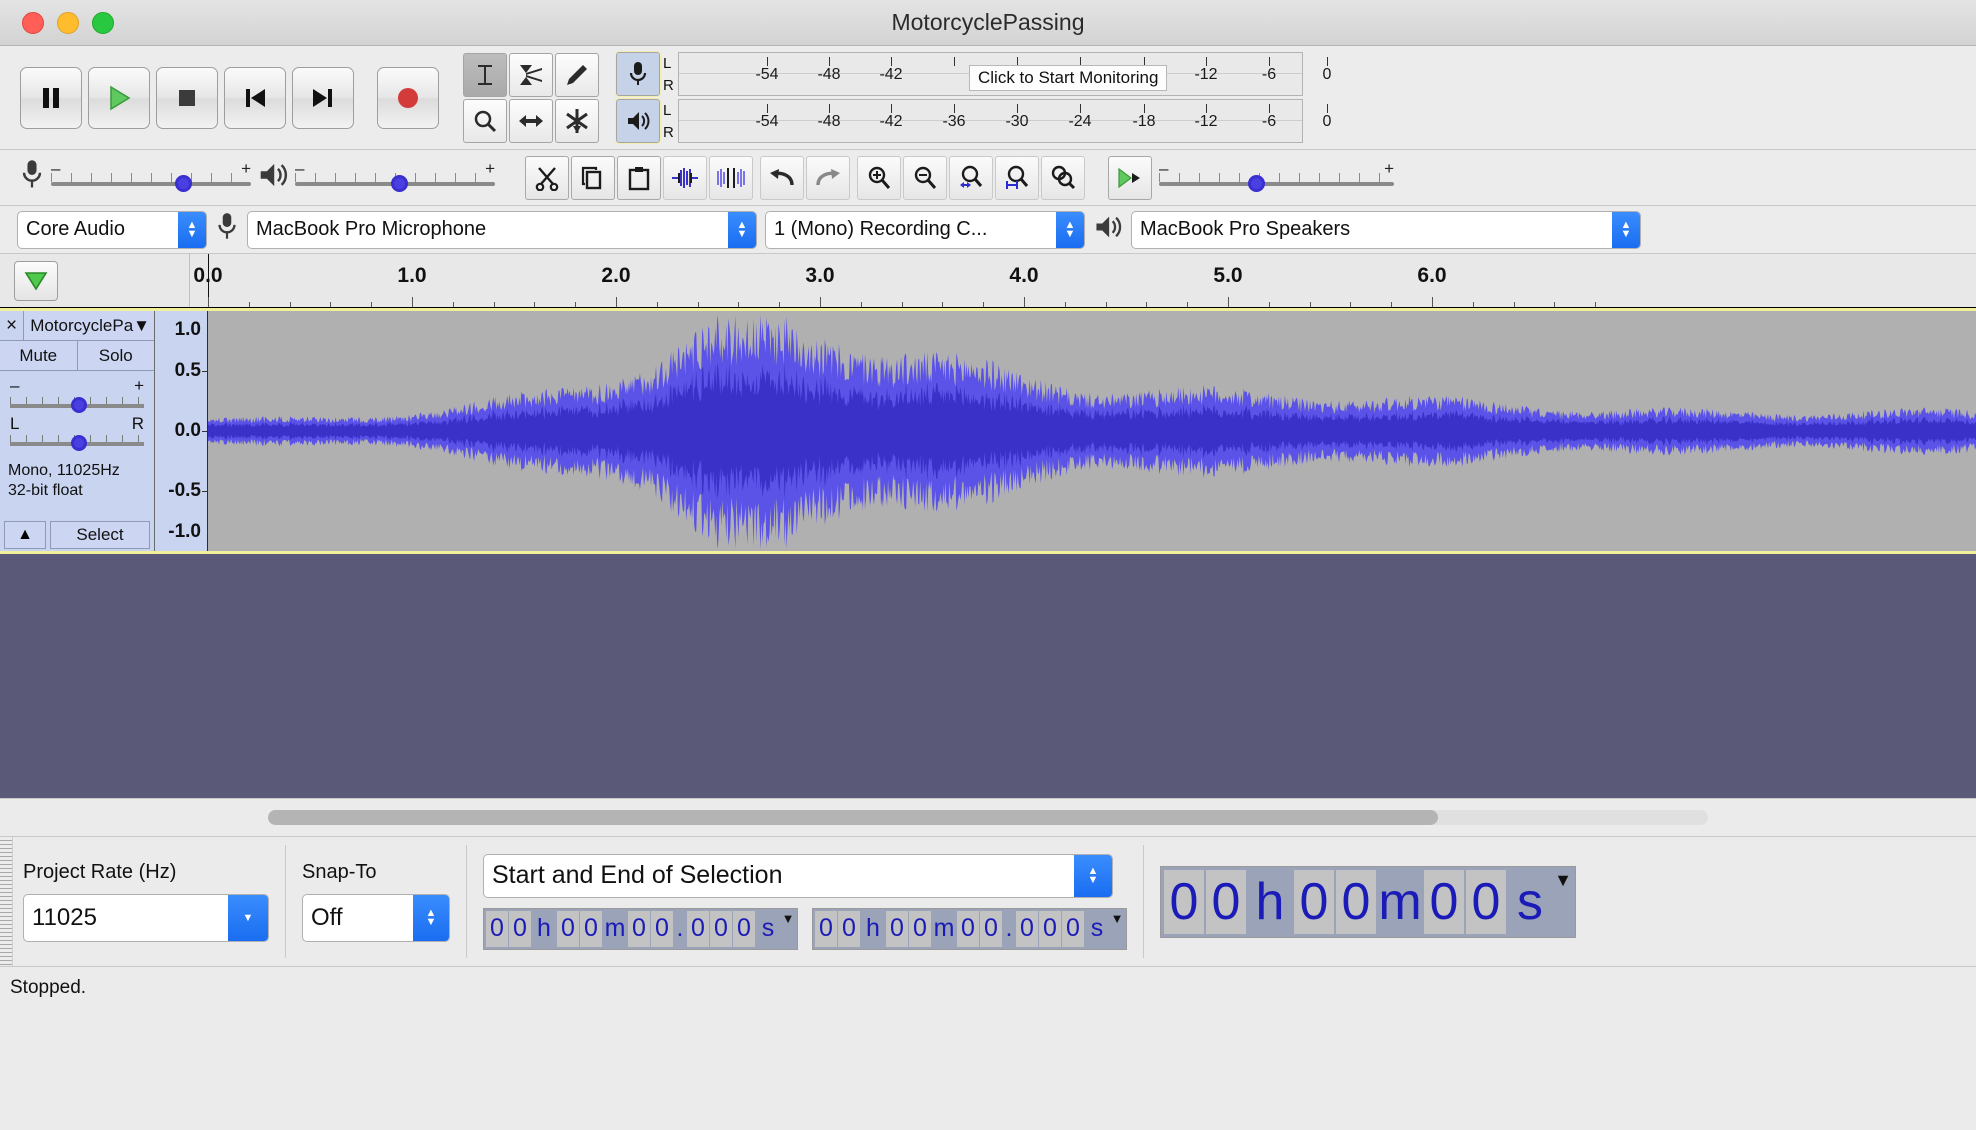  Describe the element at coordinates (376, 918) in the screenshot. I see `snap-to-select: Off ▲ ▼` at that location.